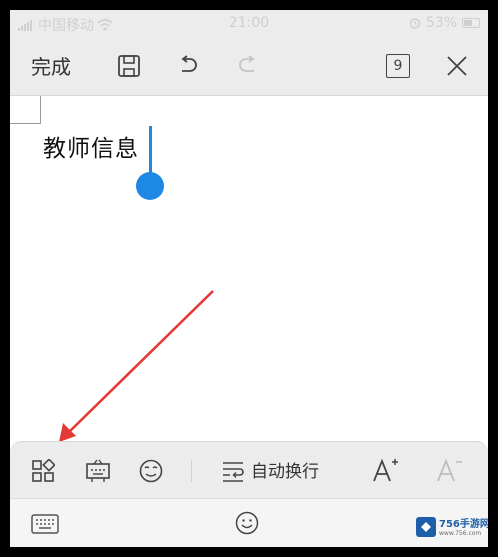  What do you see at coordinates (385, 470) in the screenshot?
I see `font-increase-icon` at bounding box center [385, 470].